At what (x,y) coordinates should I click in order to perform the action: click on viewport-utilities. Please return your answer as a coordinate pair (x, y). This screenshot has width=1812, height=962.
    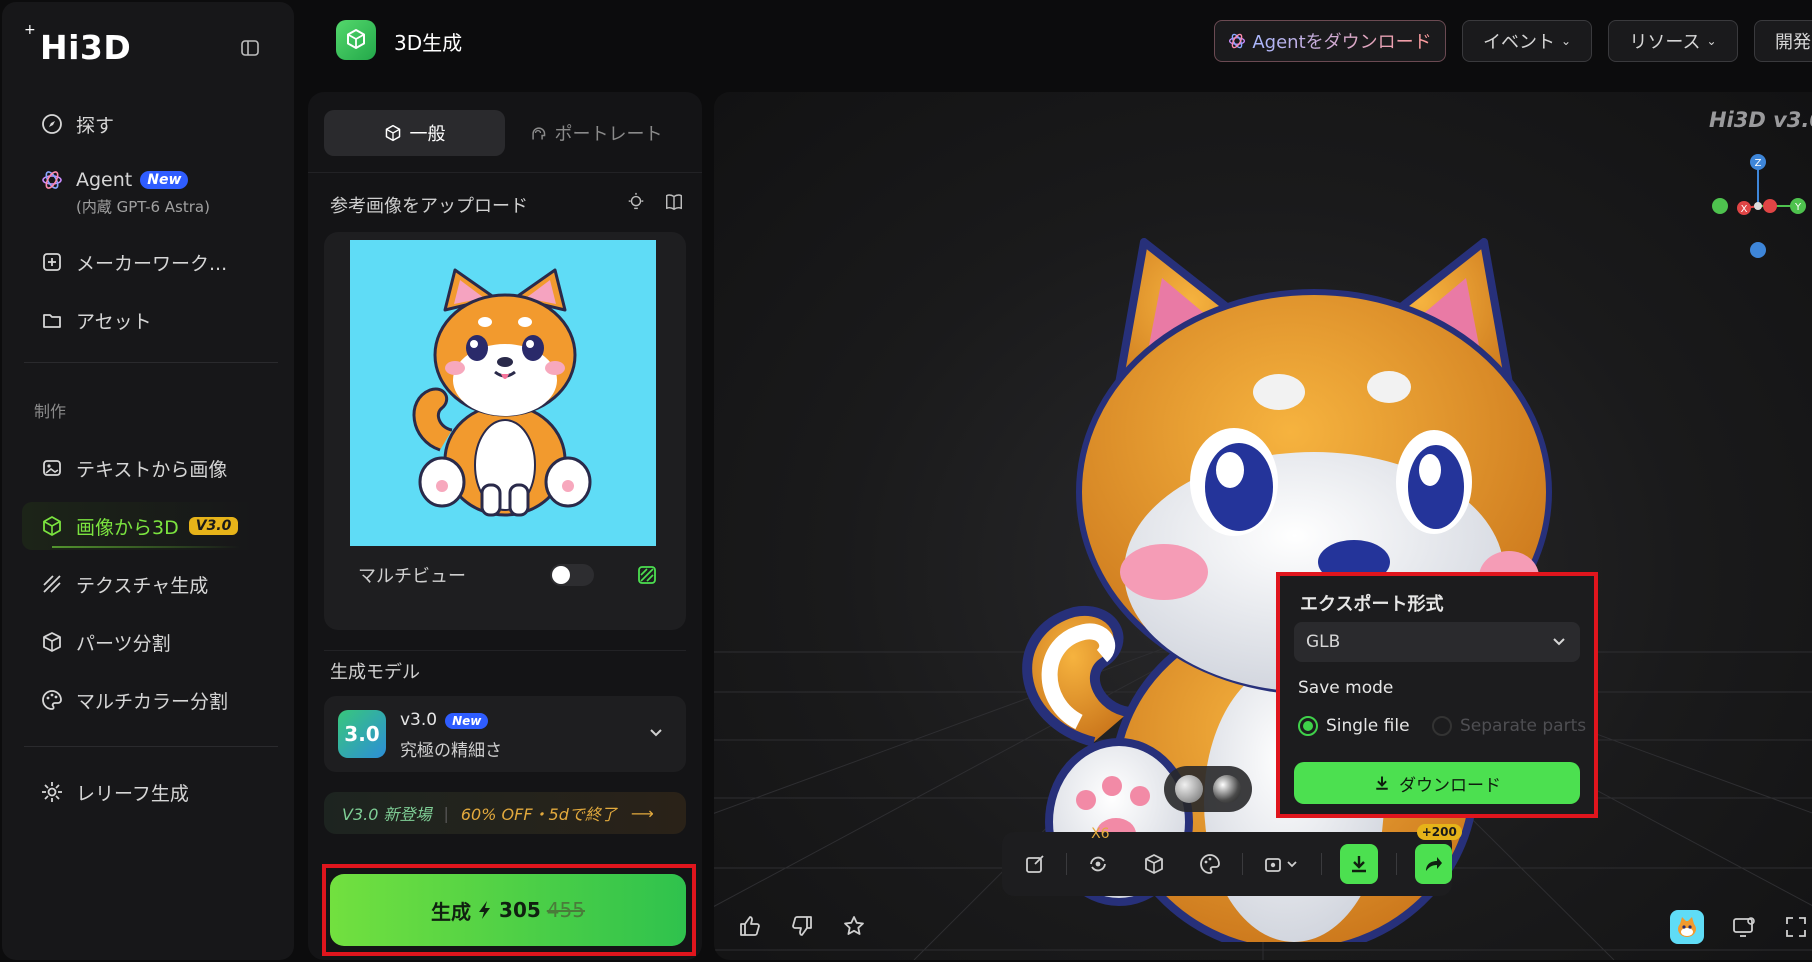
    Looking at the image, I should click on (1739, 927).